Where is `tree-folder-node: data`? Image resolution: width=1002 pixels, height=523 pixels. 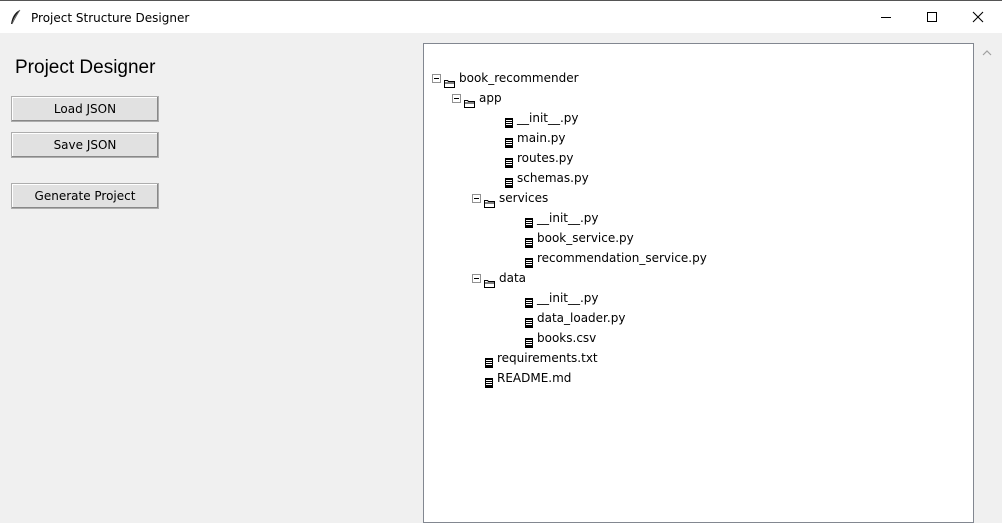
tree-folder-node: data is located at coordinates (694, 278).